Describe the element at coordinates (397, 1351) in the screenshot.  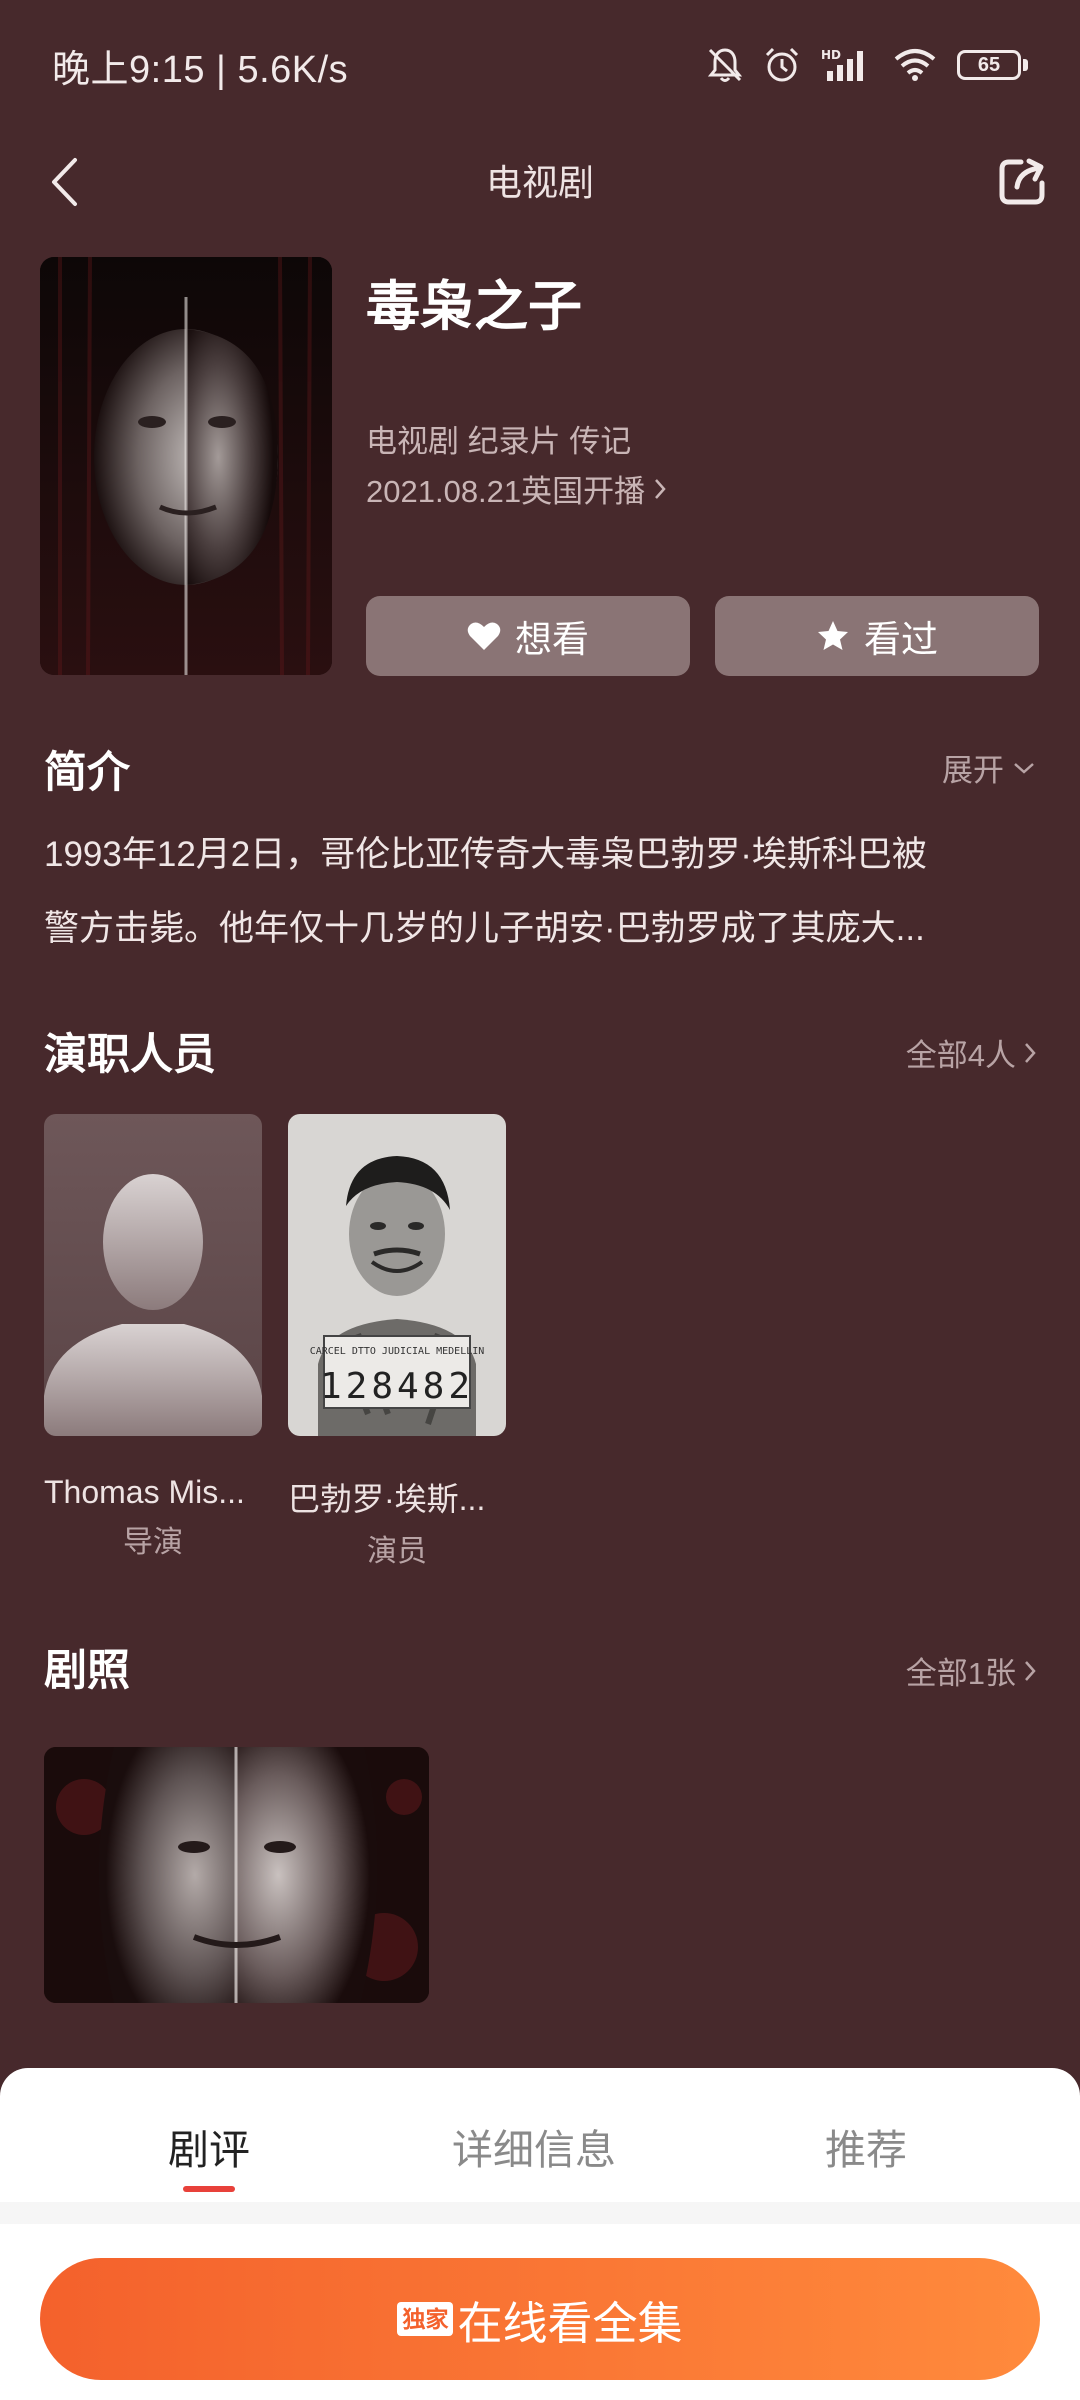
I see `mugshot-caption: CARCEL DTTO JUDICIAL MEDELLIN` at that location.